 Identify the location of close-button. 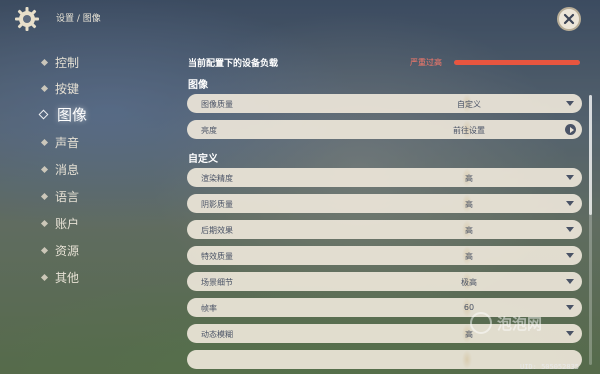
(569, 19).